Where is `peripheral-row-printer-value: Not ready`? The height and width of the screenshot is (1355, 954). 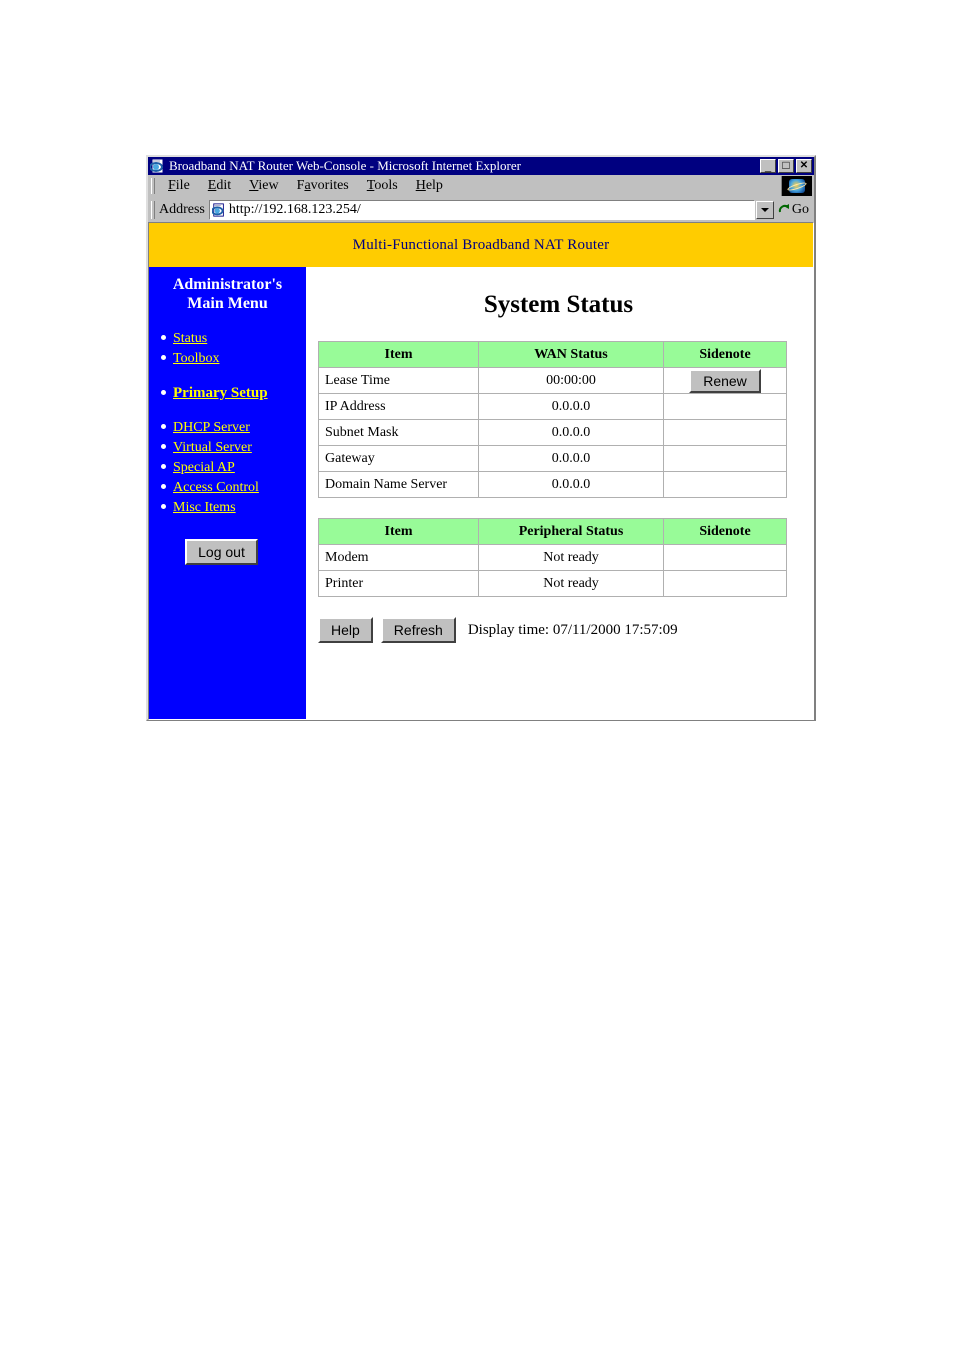 peripheral-row-printer-value: Not ready is located at coordinates (571, 583).